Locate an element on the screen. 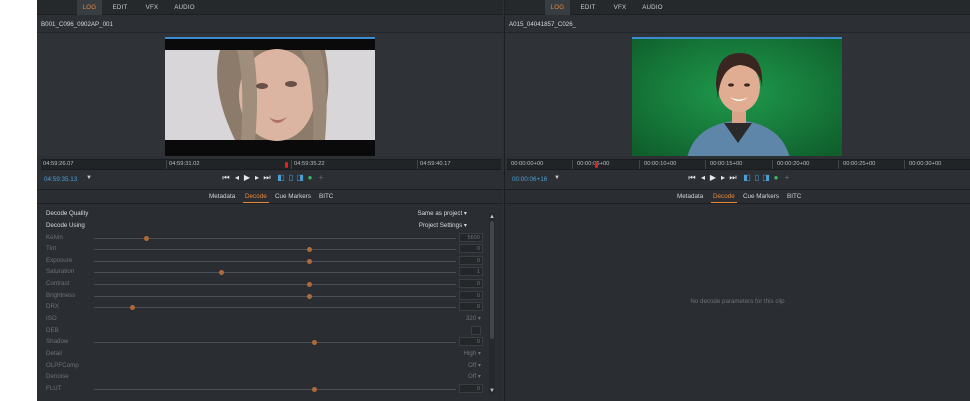 The width and height of the screenshot is (970, 401). timeline-label: 04:59:35.22 is located at coordinates (309, 164).